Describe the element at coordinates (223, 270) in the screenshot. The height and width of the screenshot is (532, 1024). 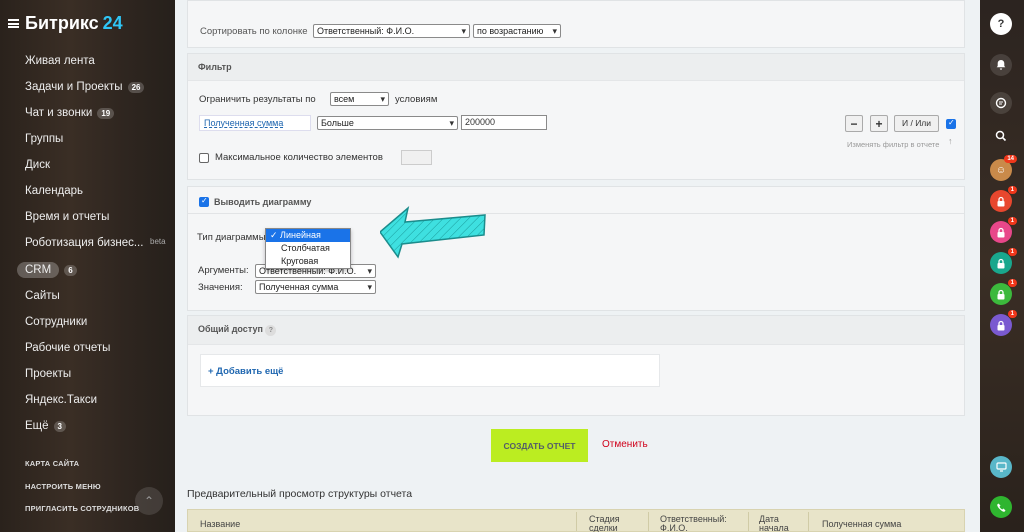
I see `arguments-label: Аргументы:` at that location.